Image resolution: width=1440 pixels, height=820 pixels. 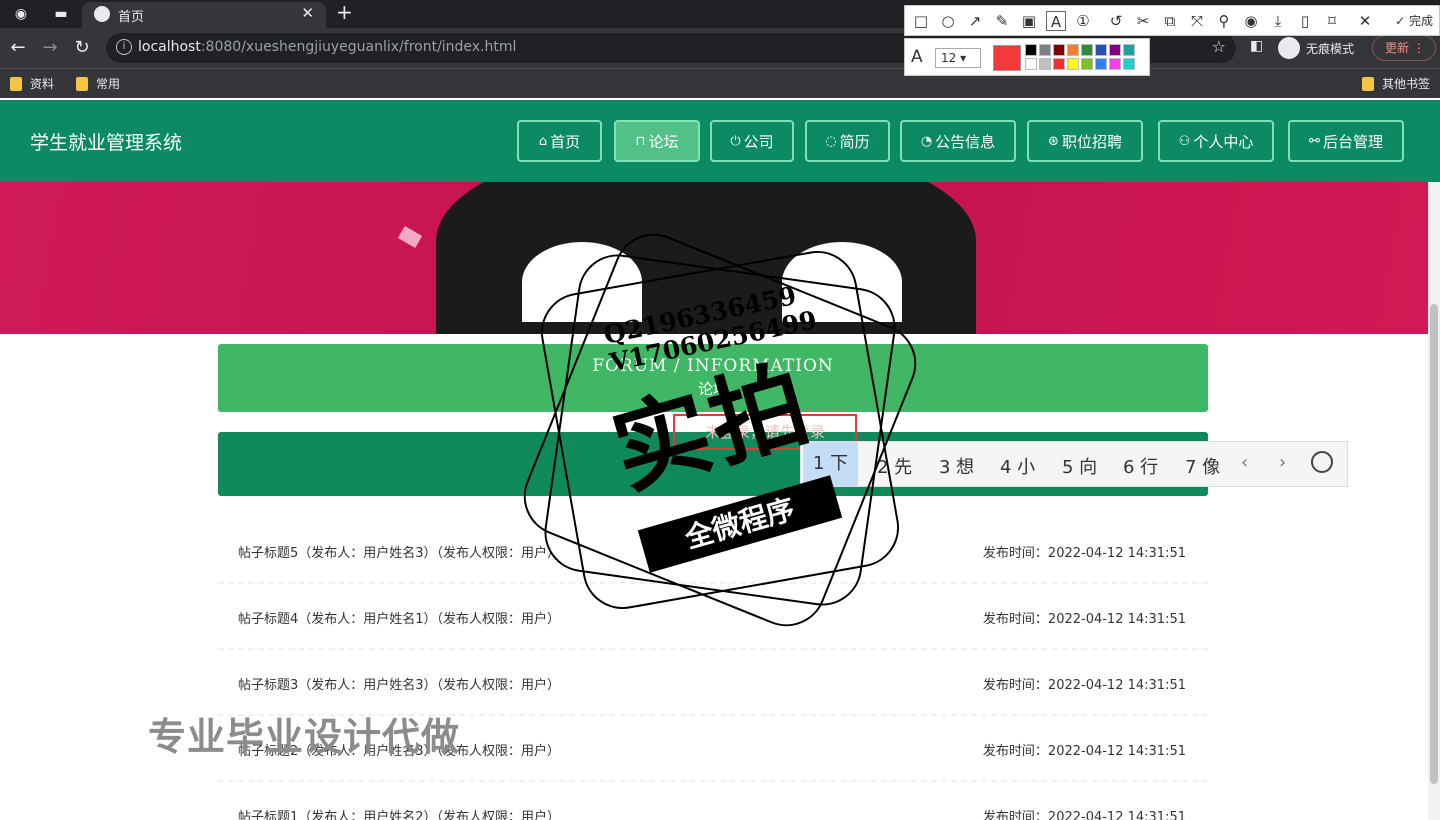 What do you see at coordinates (1007, 58) in the screenshot?
I see `current-color` at bounding box center [1007, 58].